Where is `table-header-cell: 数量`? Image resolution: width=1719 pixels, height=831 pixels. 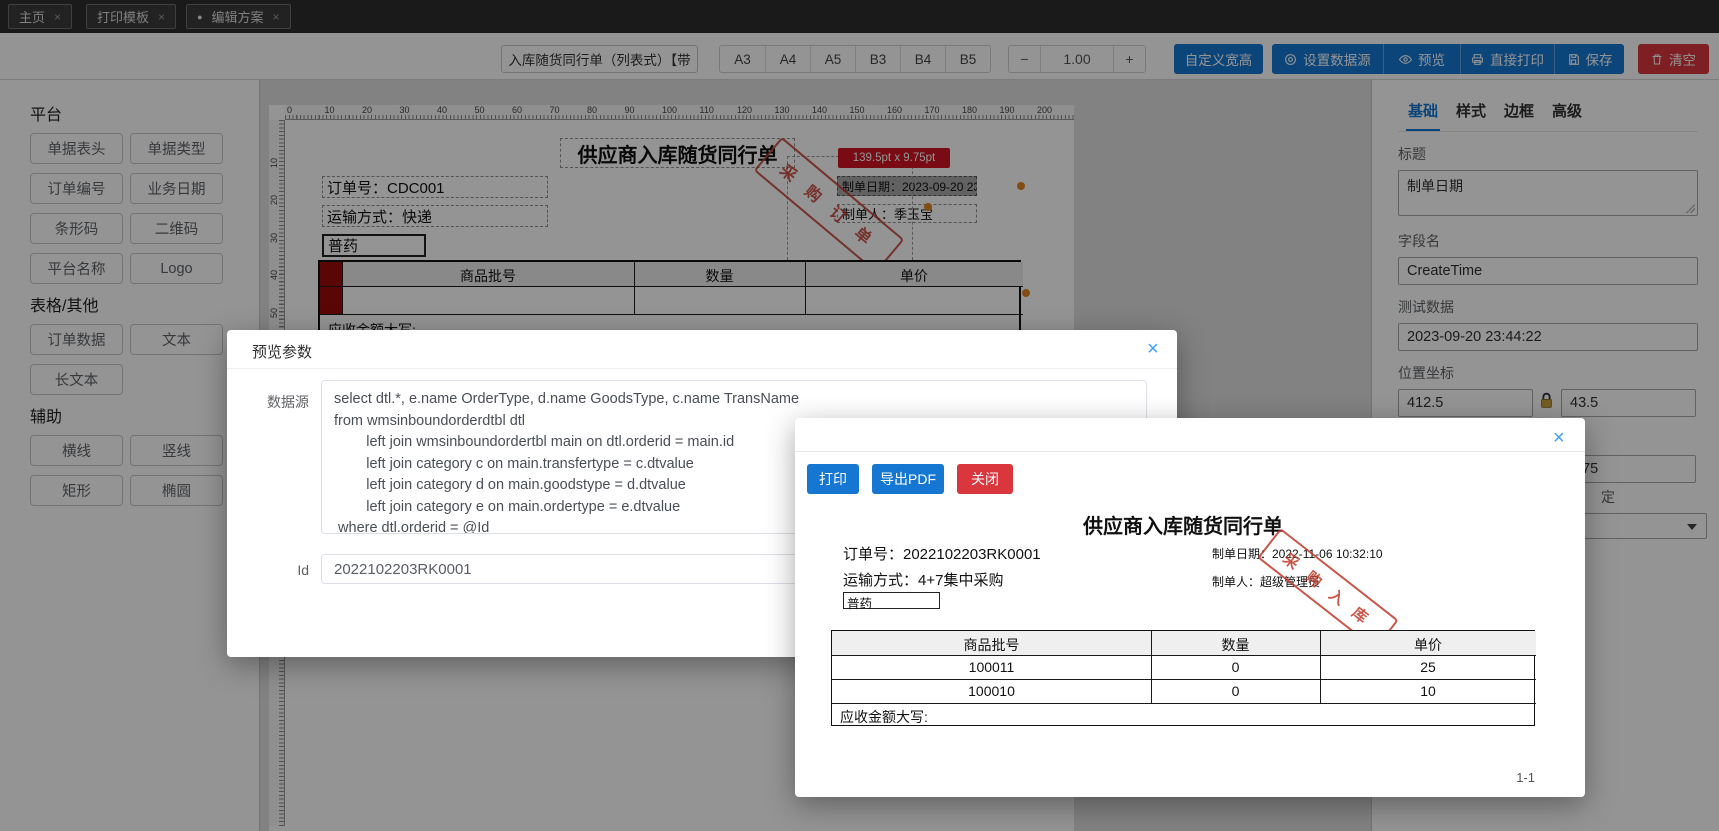
table-header-cell: 数量 is located at coordinates (1235, 645).